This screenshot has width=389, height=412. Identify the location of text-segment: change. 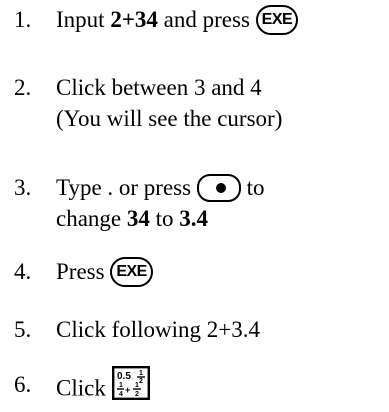
(91, 218).